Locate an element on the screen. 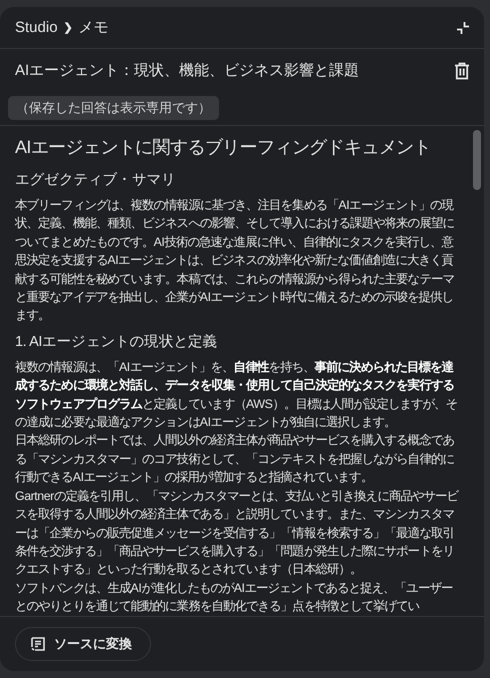 The width and height of the screenshot is (490, 678). document-heading: AIエージェントに関するブリーフィングドキュメント is located at coordinates (223, 147).